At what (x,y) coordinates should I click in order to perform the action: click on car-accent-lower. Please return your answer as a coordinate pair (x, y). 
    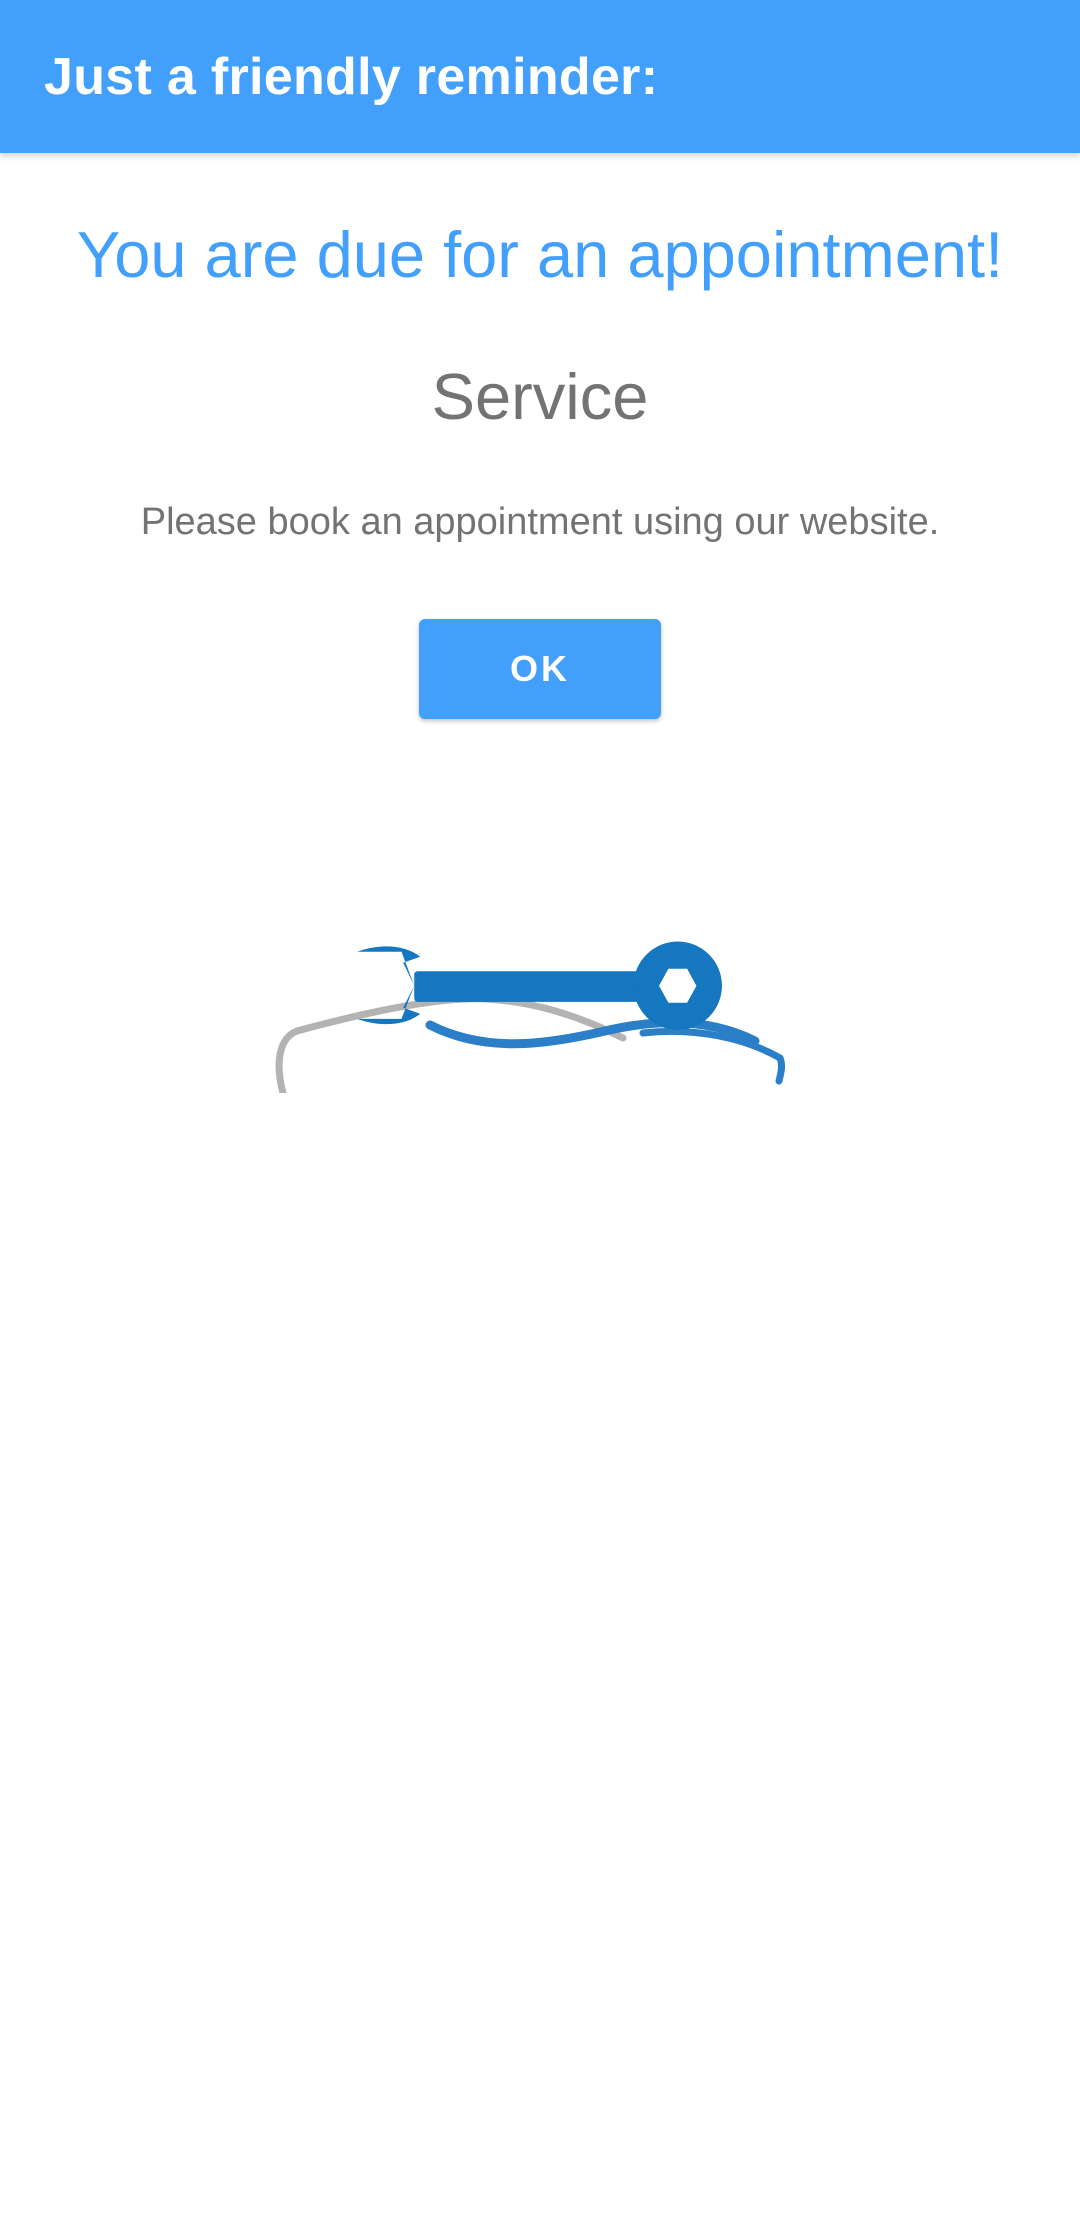
    Looking at the image, I should click on (712, 1056).